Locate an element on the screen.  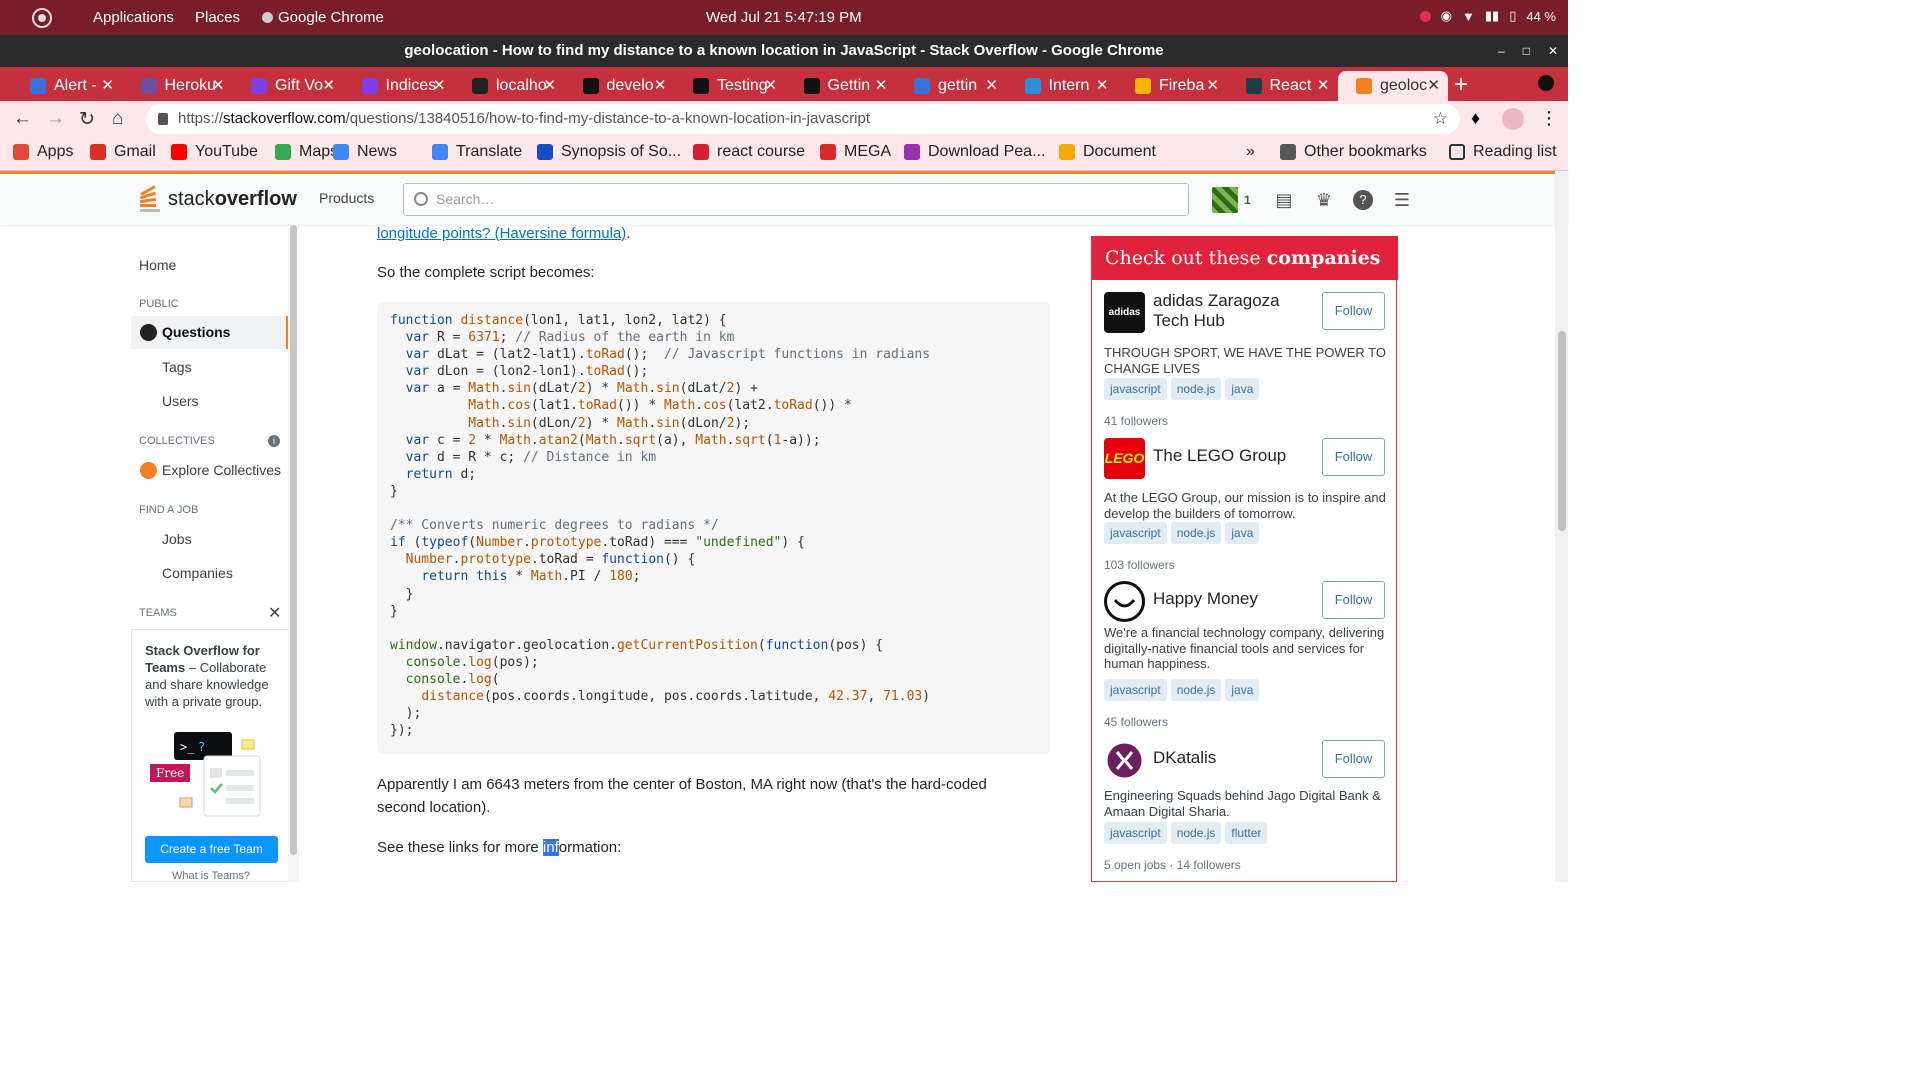
browser-tab: React ✕ is located at coordinates (1283, 86).